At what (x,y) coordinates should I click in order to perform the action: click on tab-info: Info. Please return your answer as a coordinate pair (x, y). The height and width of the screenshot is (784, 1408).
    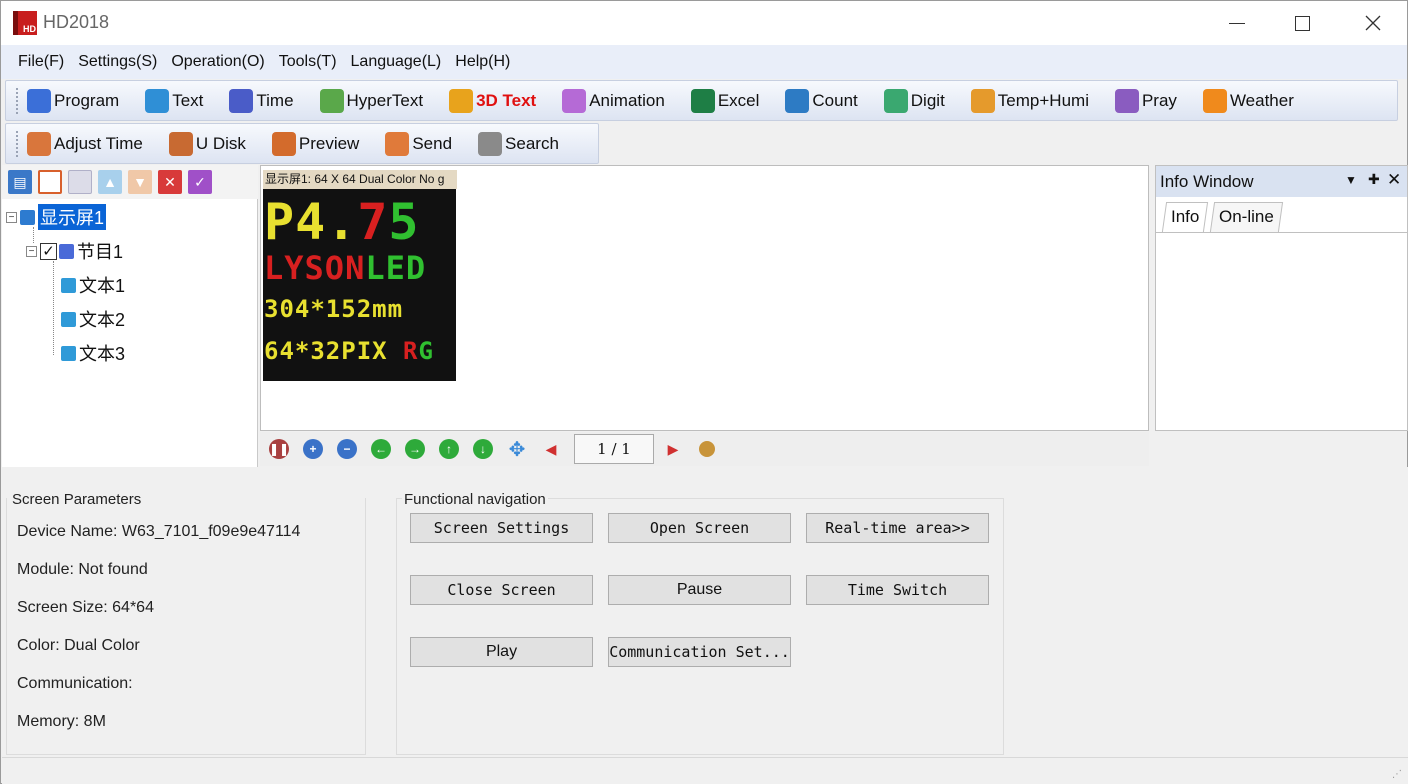
    Looking at the image, I should click on (1185, 217).